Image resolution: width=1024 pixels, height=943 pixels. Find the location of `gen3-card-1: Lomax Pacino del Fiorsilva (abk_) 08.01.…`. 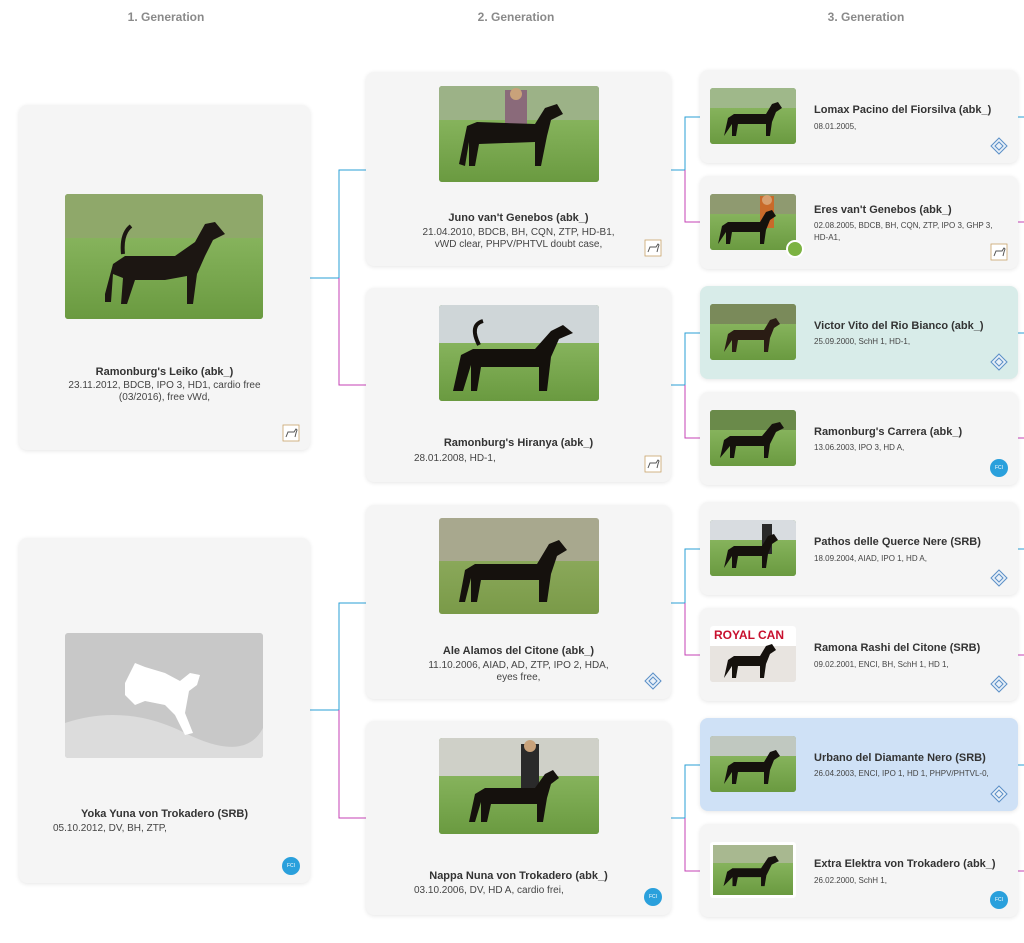

gen3-card-1: Lomax Pacino del Fiorsilva (abk_) 08.01.… is located at coordinates (859, 116).